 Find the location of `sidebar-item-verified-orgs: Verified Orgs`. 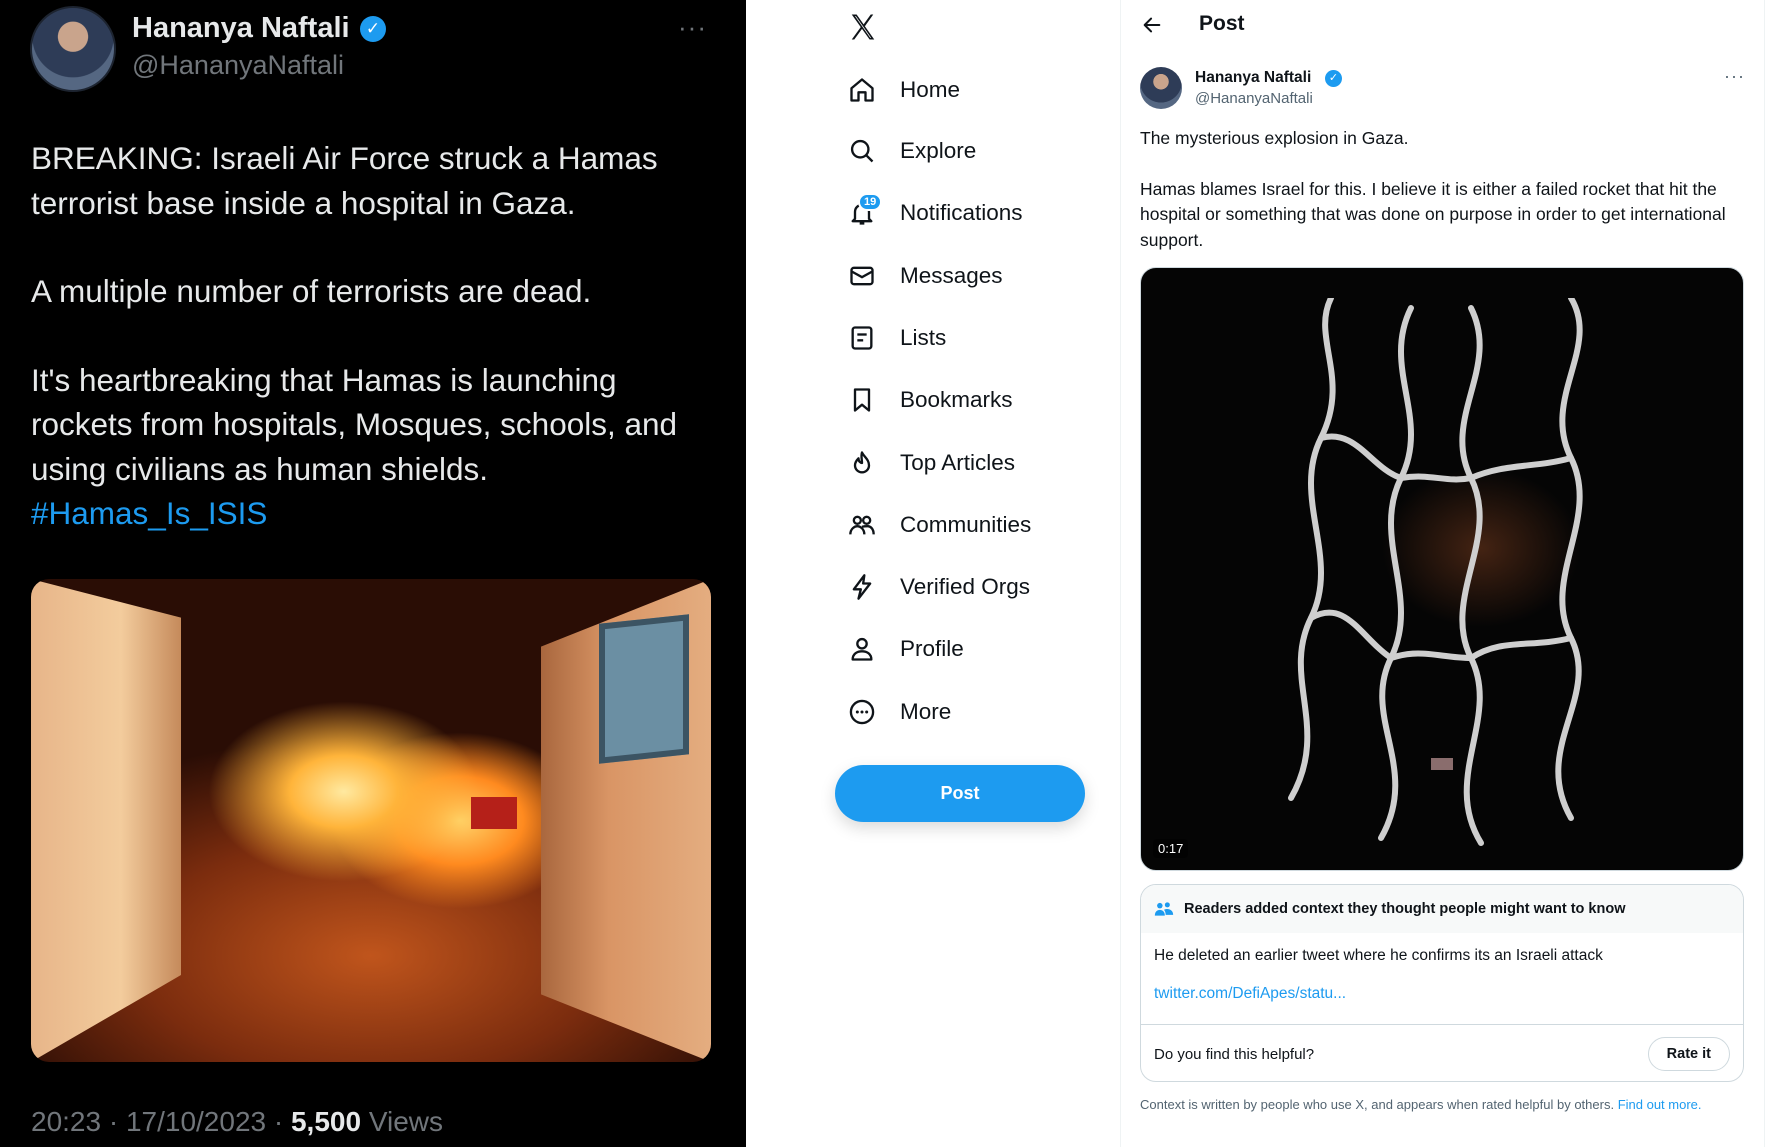

sidebar-item-verified-orgs: Verified Orgs is located at coordinates (939, 587).